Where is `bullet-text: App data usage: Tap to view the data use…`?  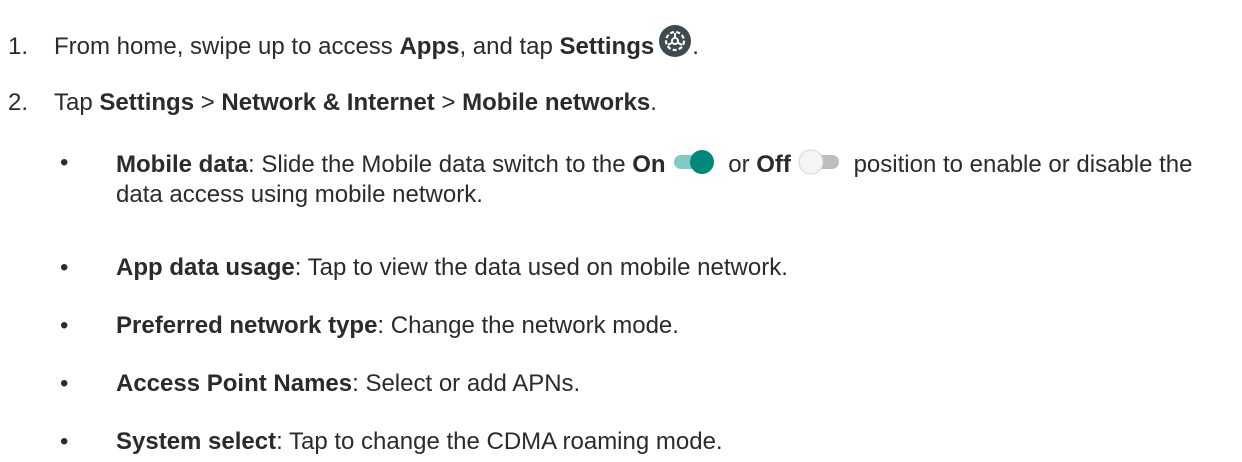 bullet-text: App data usage: Tap to view the data use… is located at coordinates (673, 268).